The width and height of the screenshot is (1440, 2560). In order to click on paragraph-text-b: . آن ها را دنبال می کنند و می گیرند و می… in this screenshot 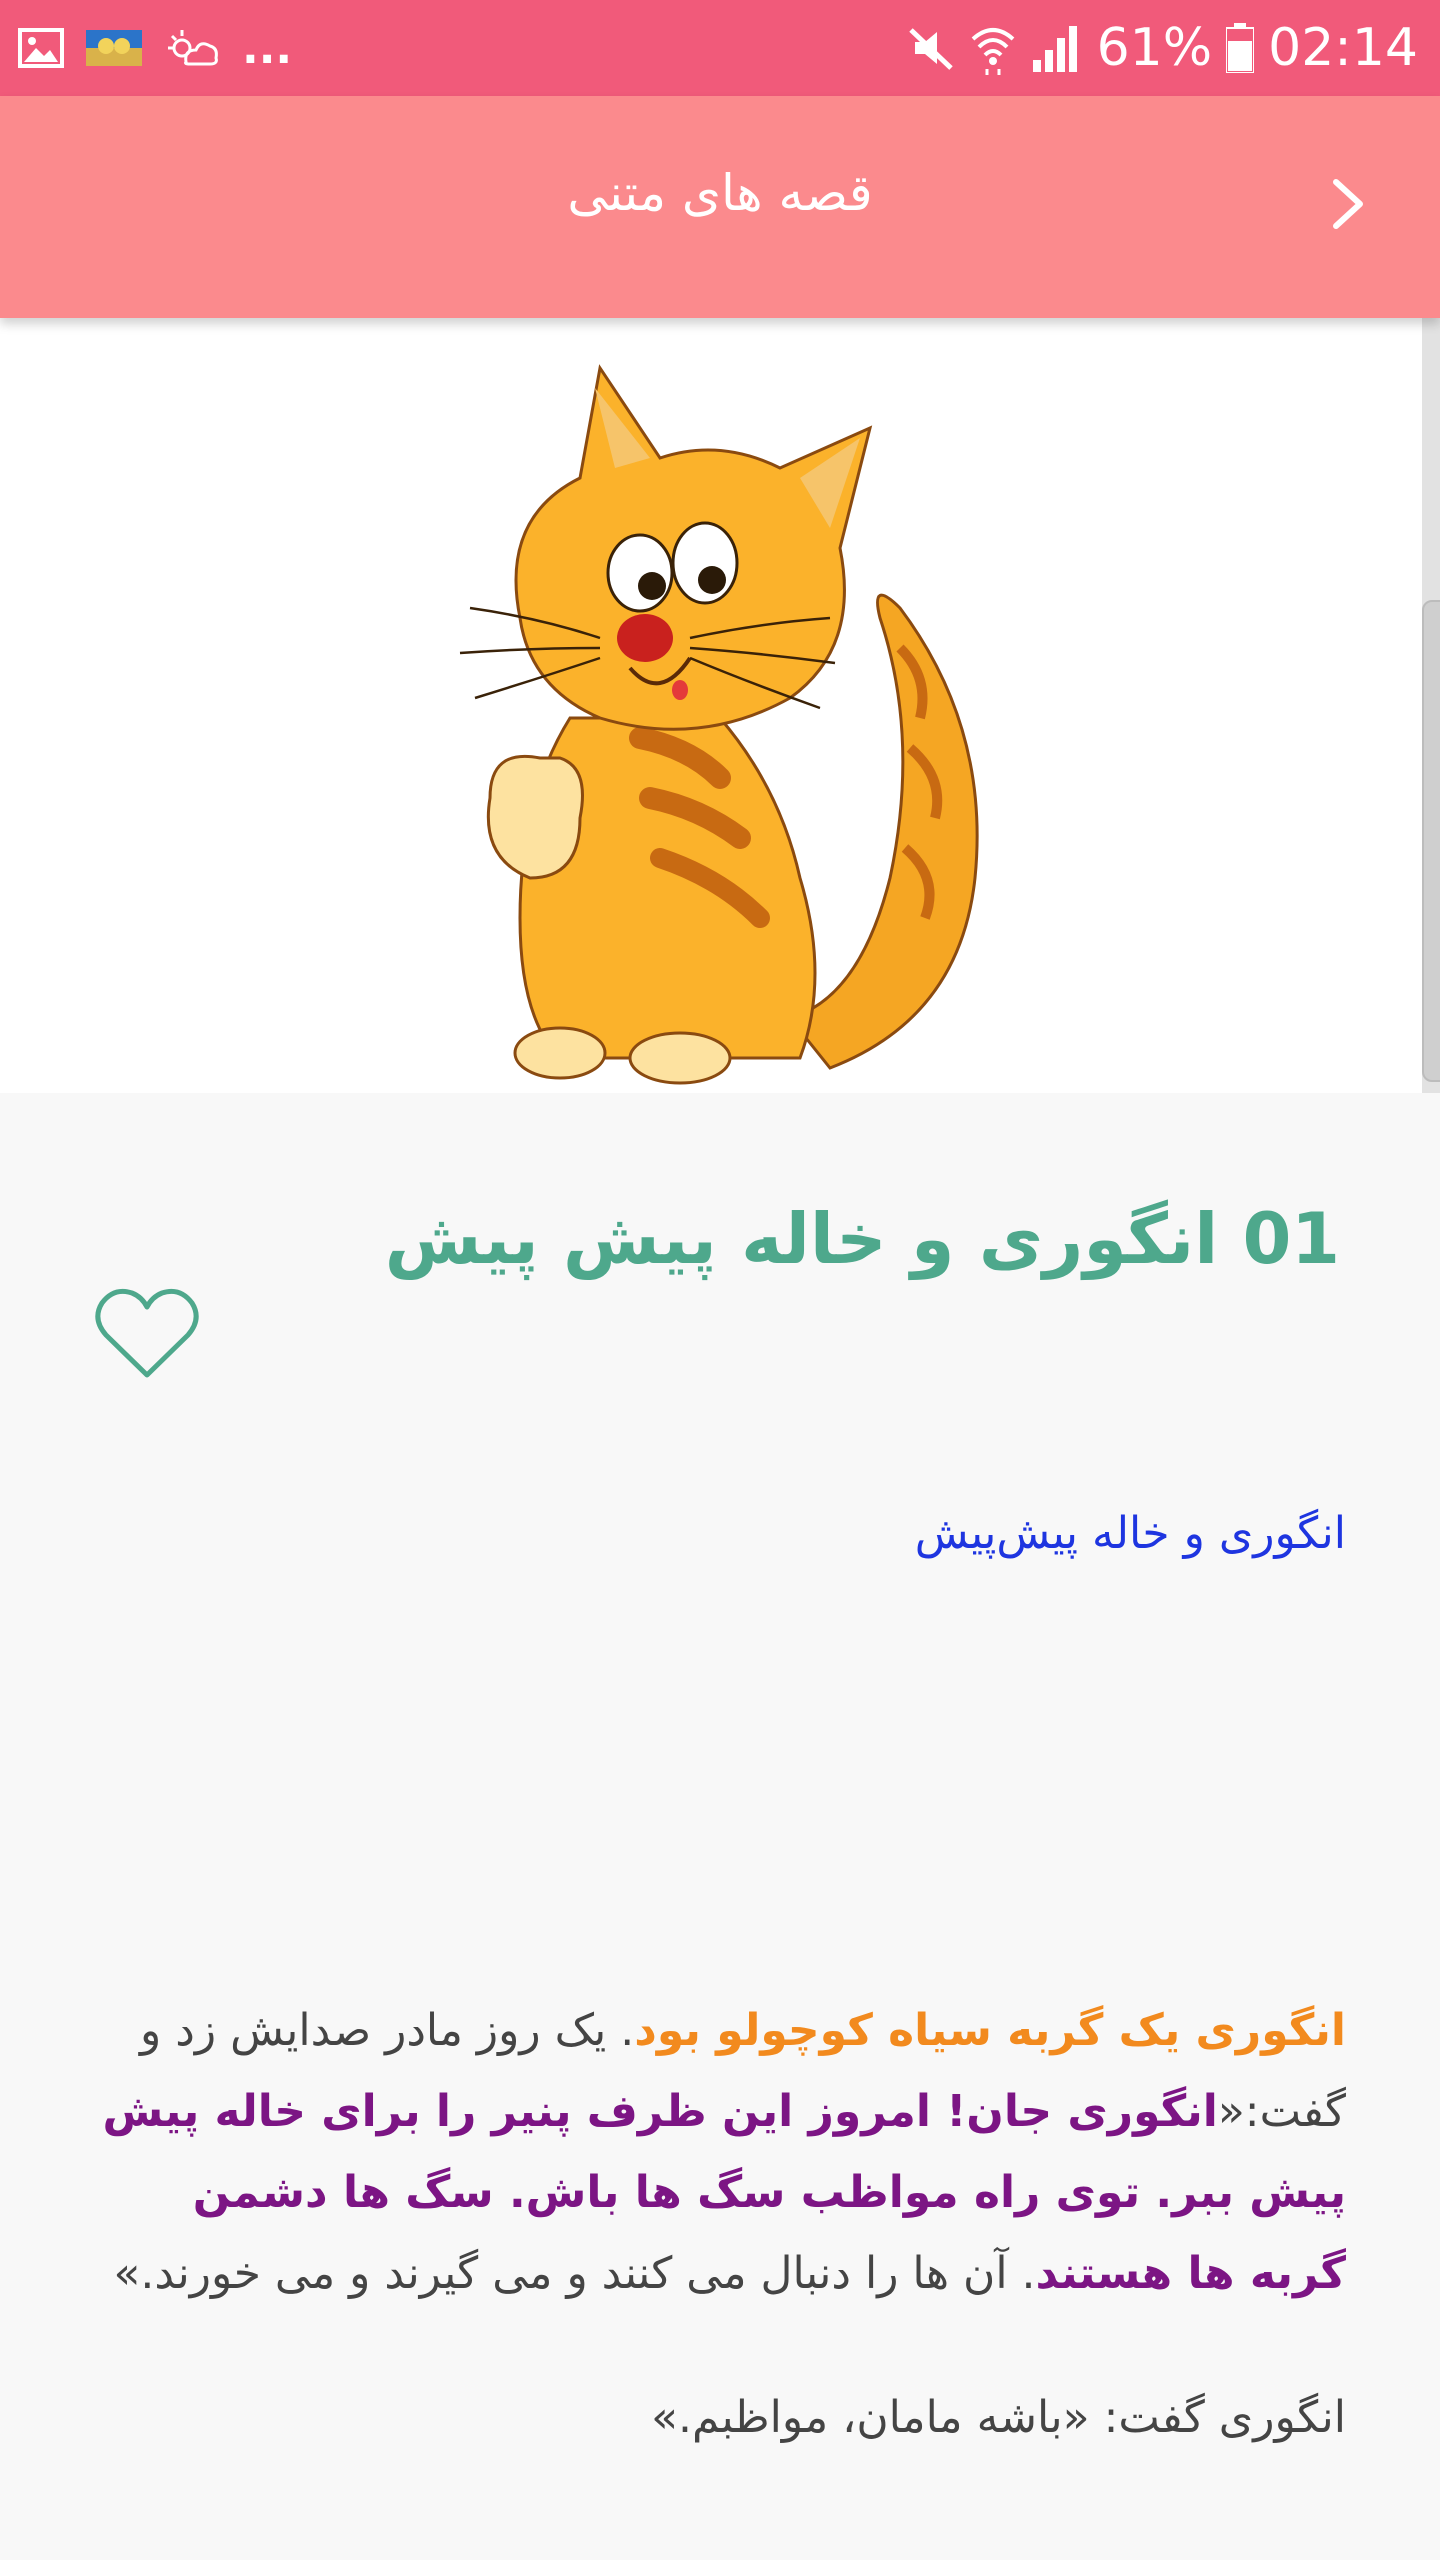, I will do `click(574, 2273)`.